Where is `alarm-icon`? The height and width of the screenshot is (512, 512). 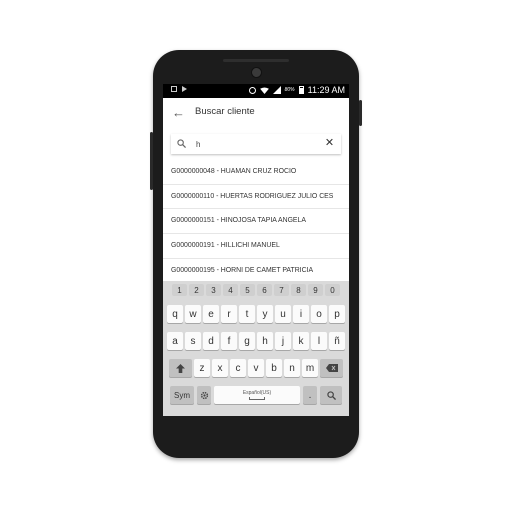
alarm-icon is located at coordinates (252, 90).